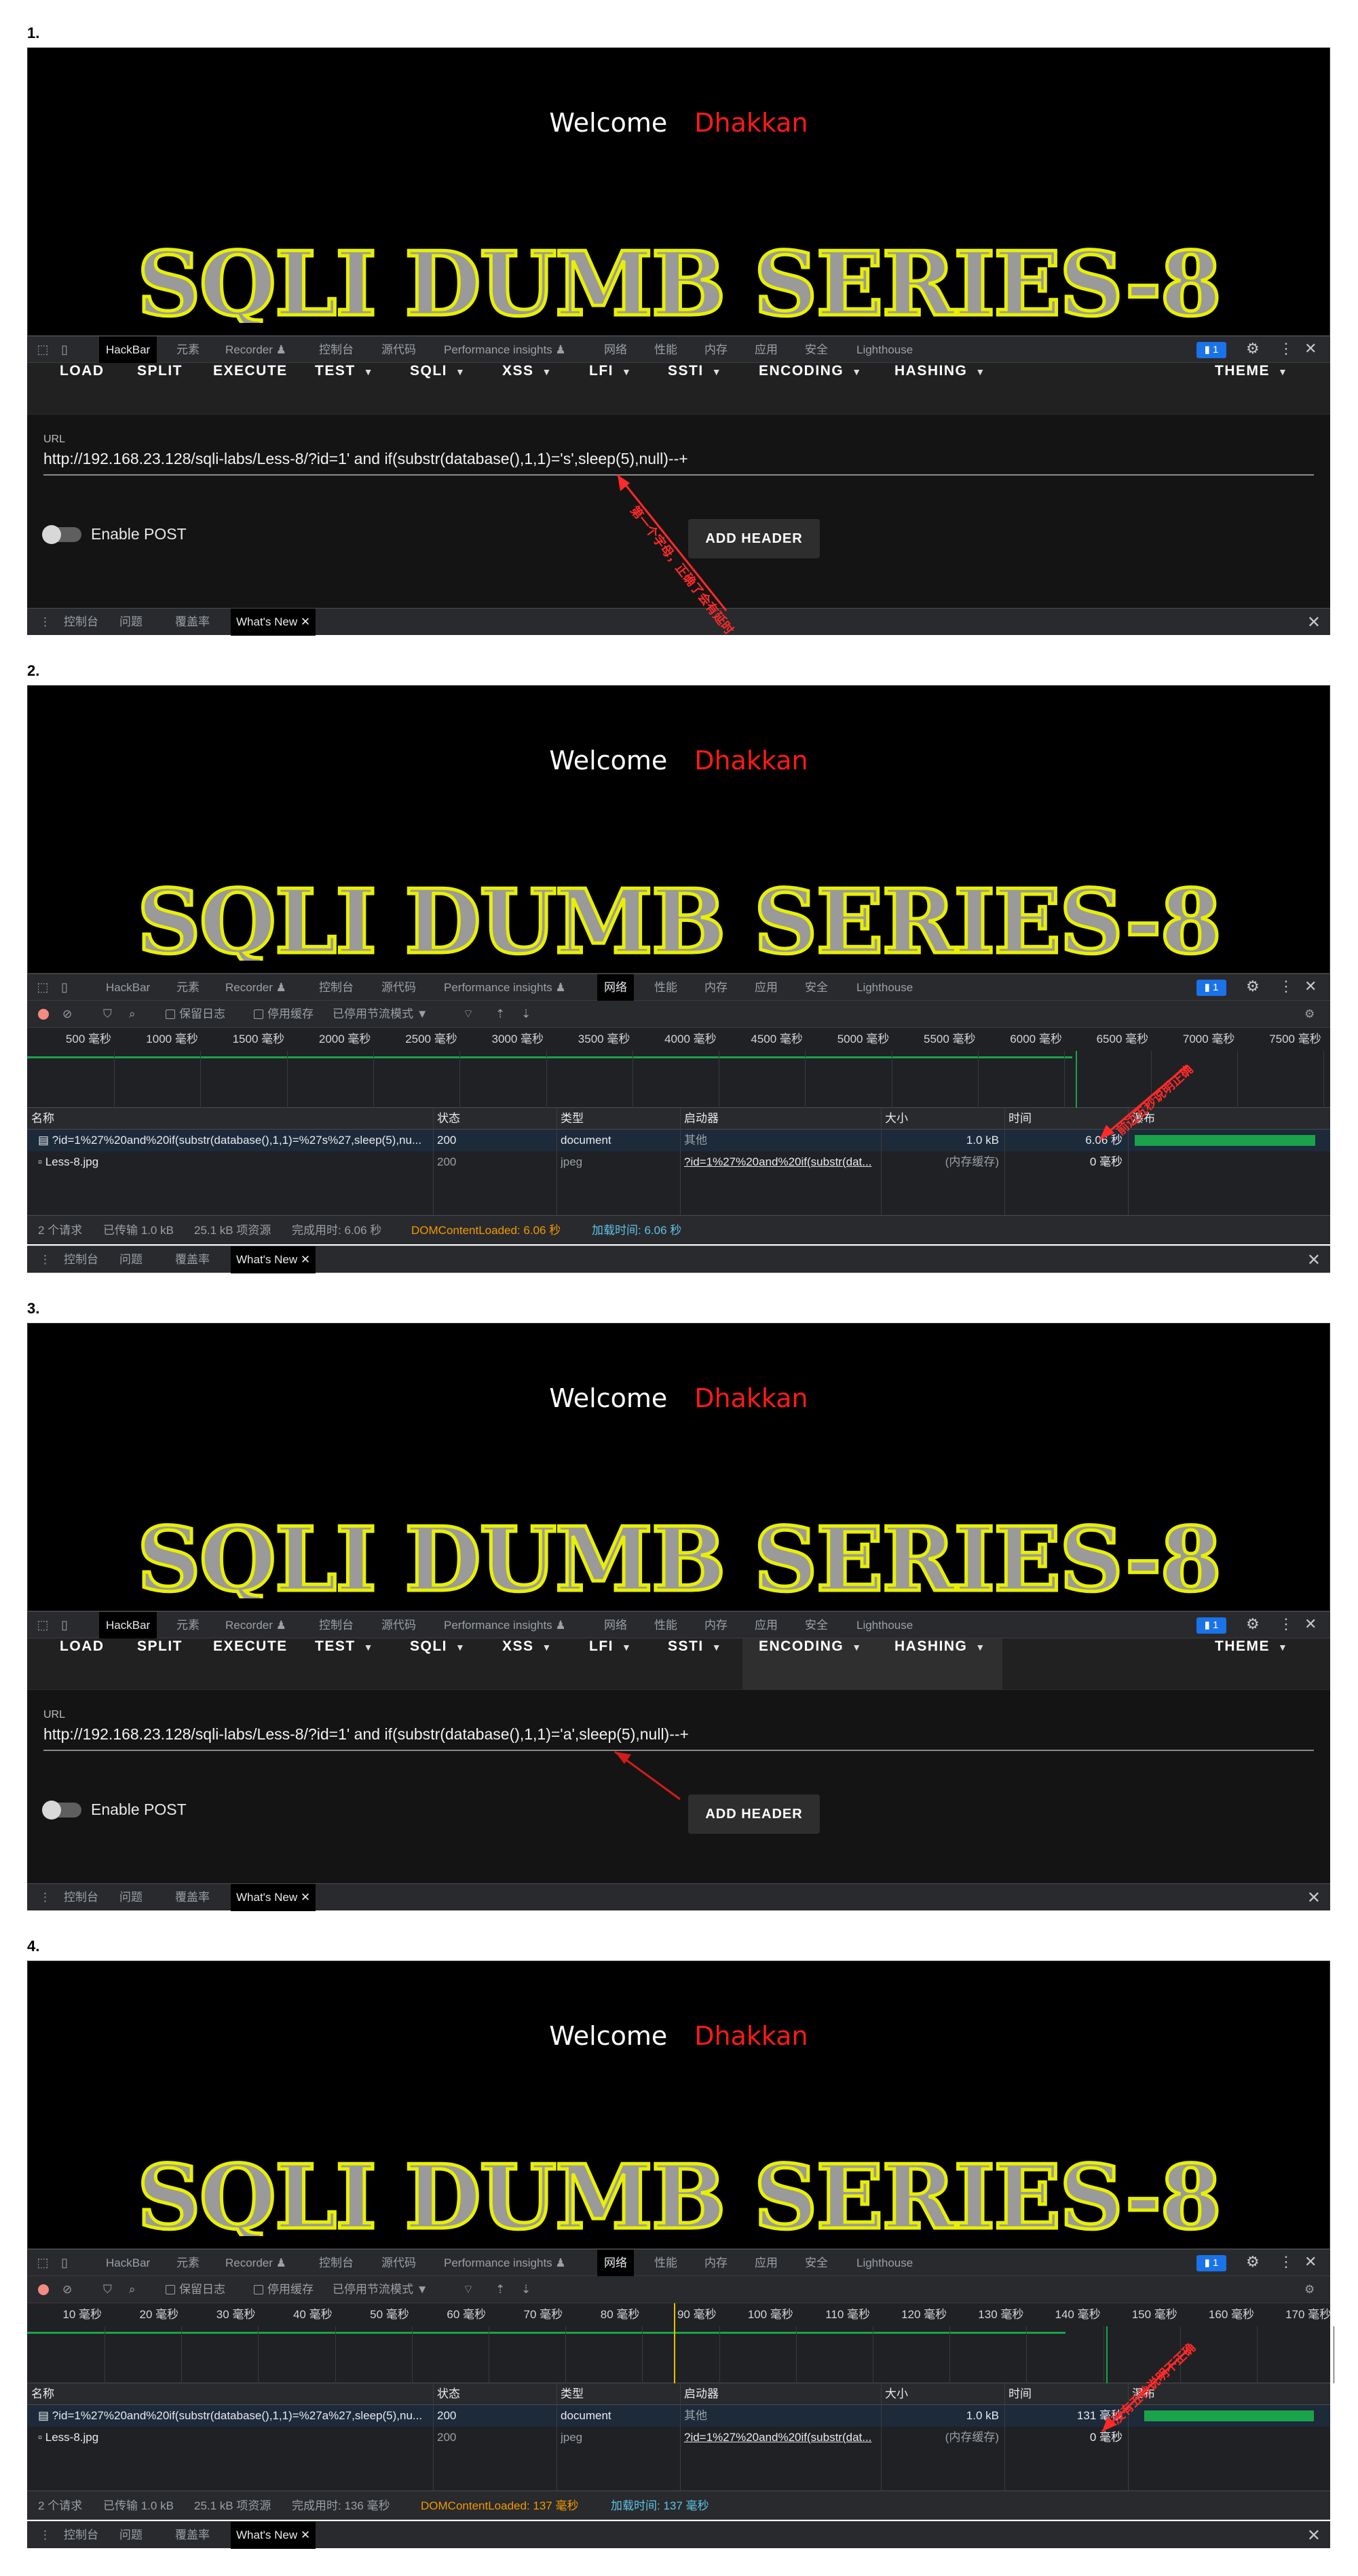  I want to click on tab-sources: 源代码, so click(399, 350).